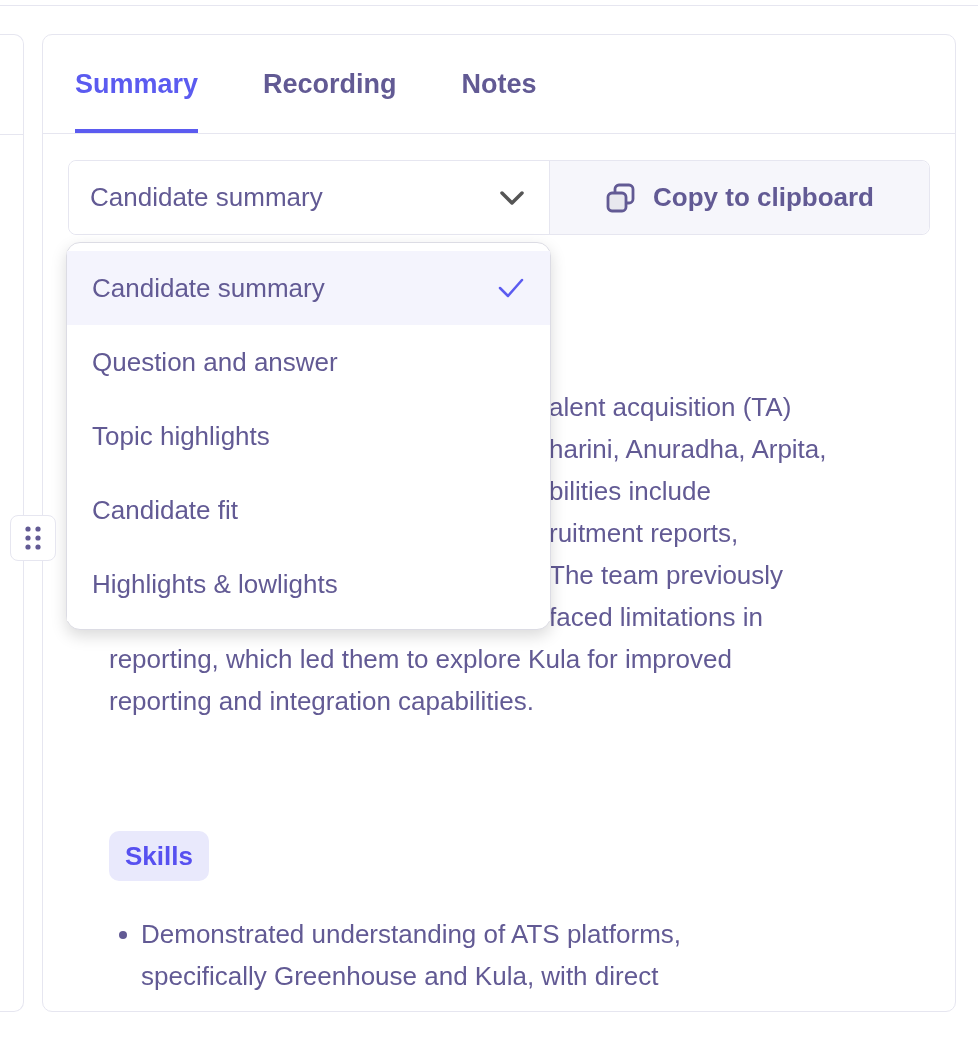 The height and width of the screenshot is (1044, 978). I want to click on dropdown-option: Question and answer, so click(308, 362).